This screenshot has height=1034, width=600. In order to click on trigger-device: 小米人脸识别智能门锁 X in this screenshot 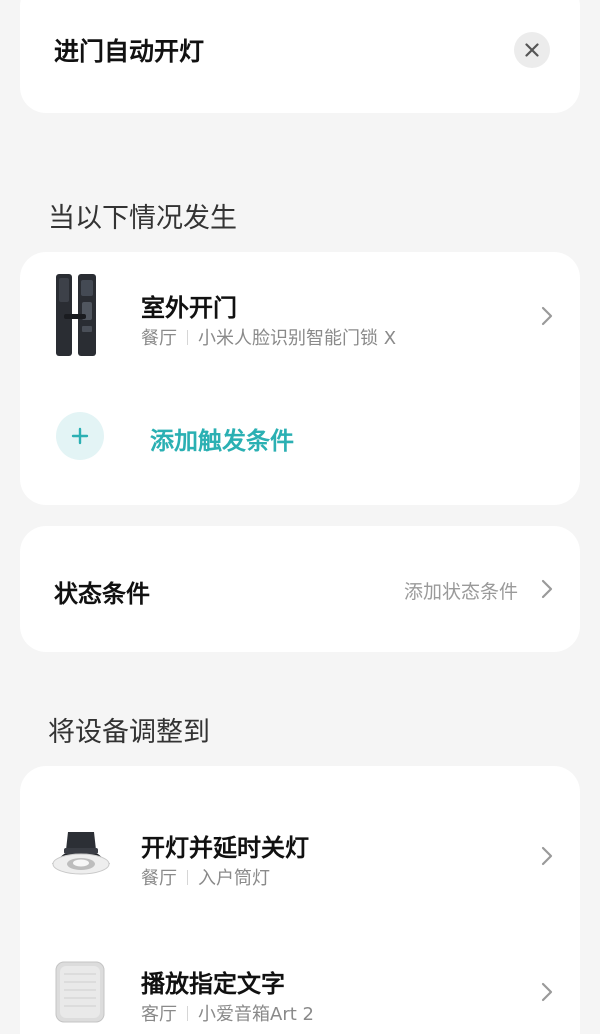, I will do `click(297, 338)`.